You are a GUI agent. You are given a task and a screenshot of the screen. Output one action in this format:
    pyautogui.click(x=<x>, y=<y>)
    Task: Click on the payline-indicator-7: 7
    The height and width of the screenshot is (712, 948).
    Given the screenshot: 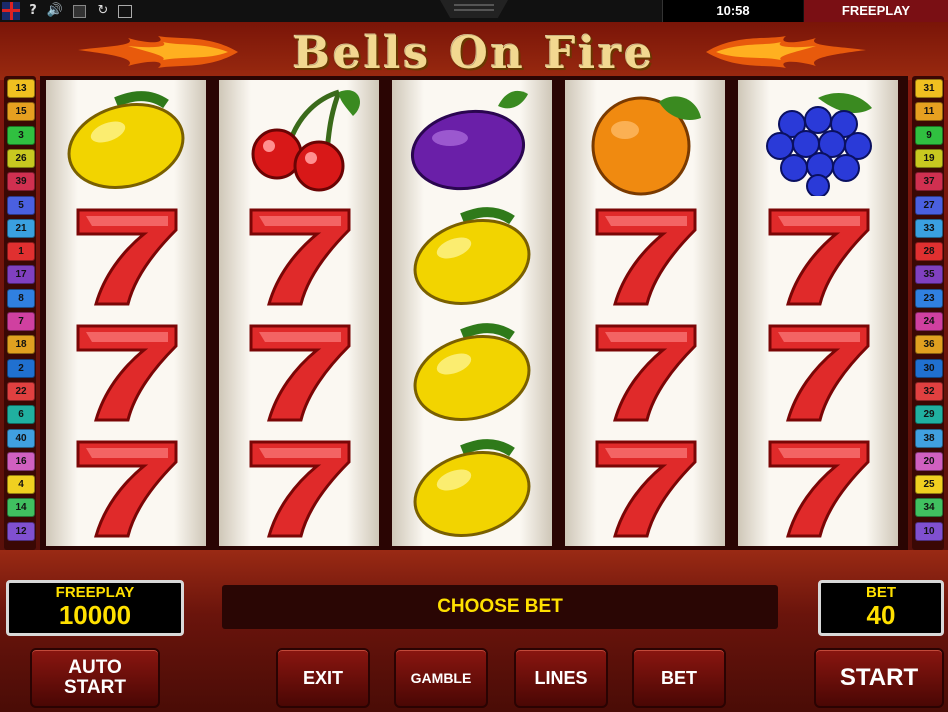 What is the action you would take?
    pyautogui.click(x=21, y=321)
    